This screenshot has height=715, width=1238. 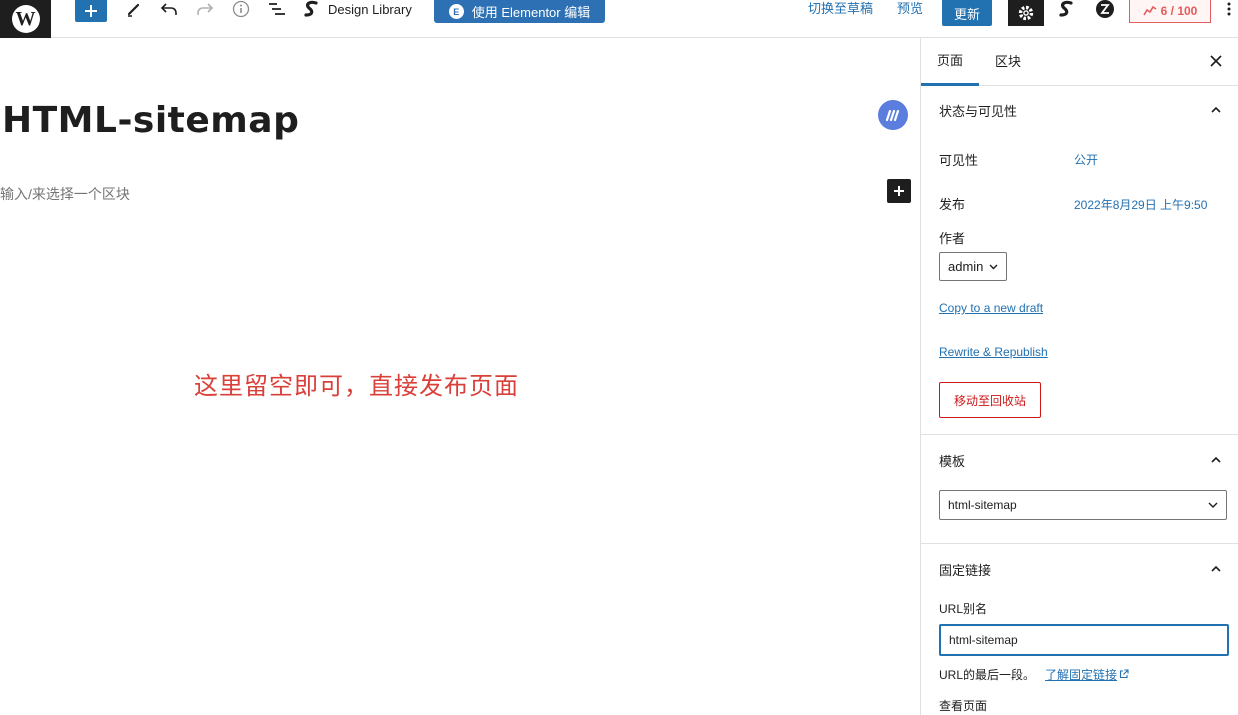 What do you see at coordinates (963, 609) in the screenshot?
I see `url-slug-label: URL别名` at bounding box center [963, 609].